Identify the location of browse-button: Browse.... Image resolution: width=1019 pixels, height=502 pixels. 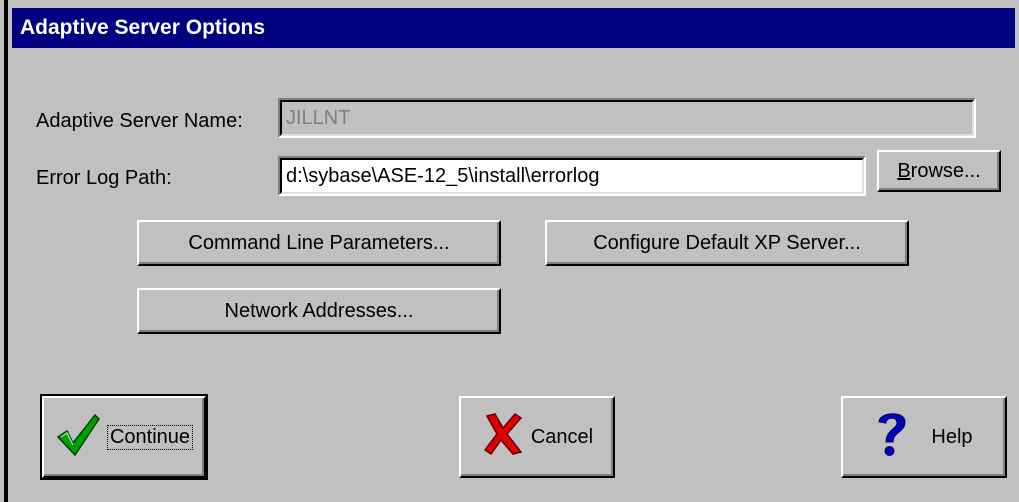
(939, 171).